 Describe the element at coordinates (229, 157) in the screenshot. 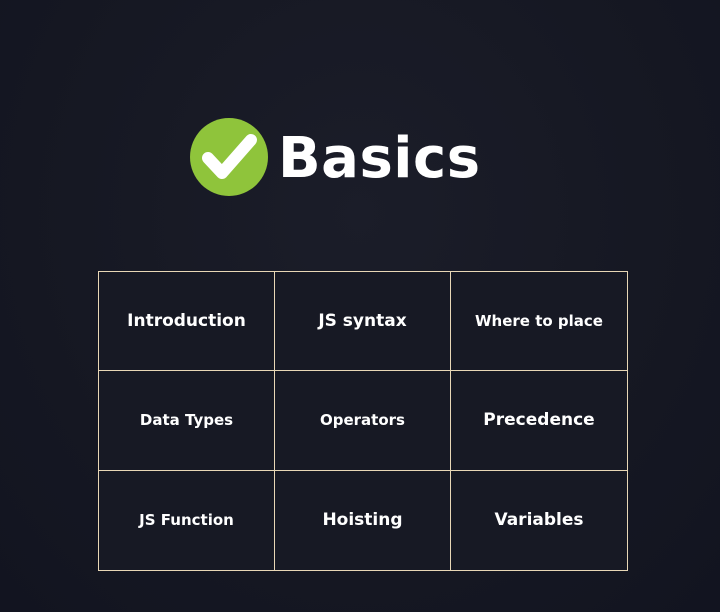

I see `check-circle-icon` at that location.